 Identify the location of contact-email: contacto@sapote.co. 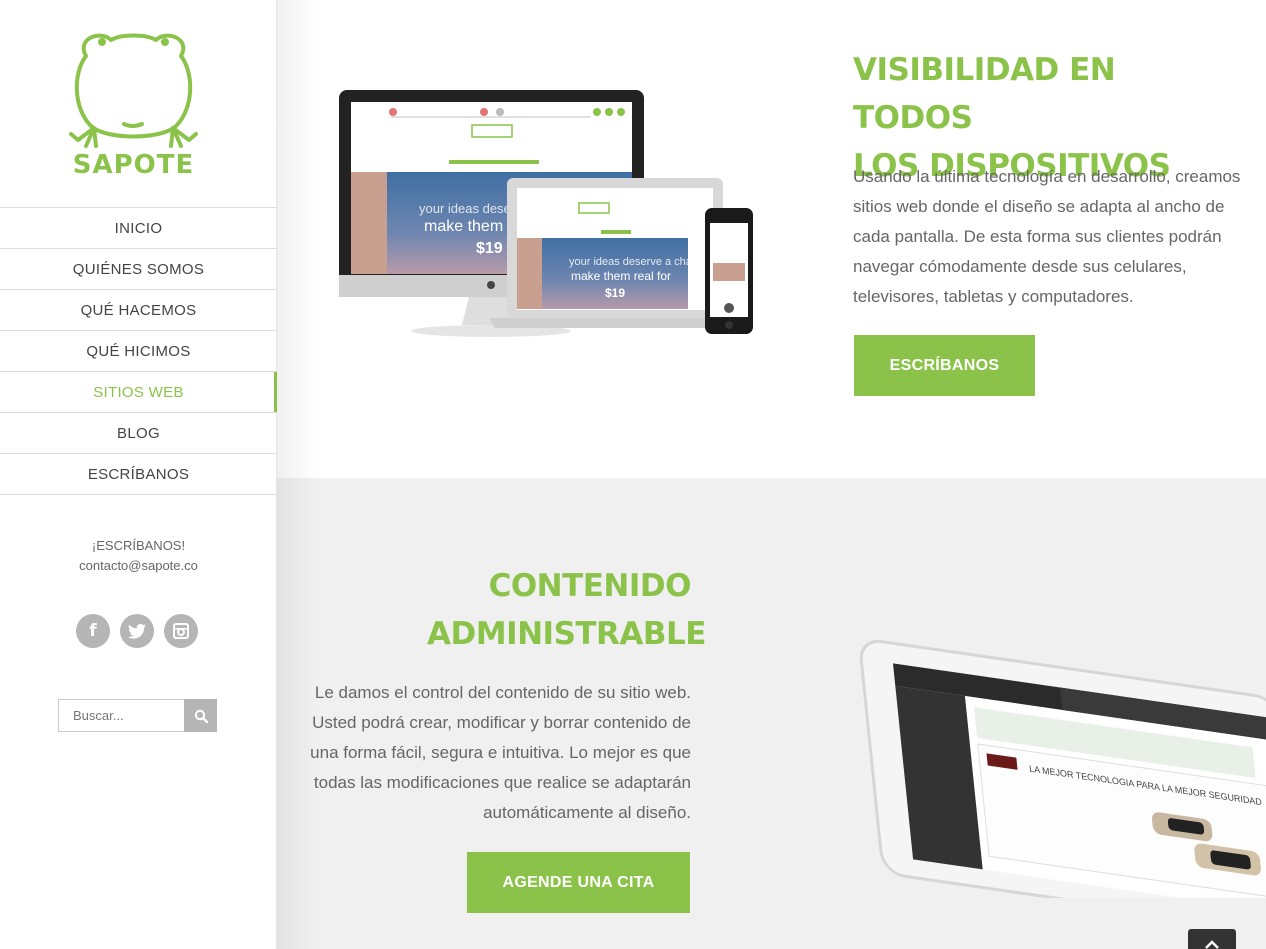
(138, 566).